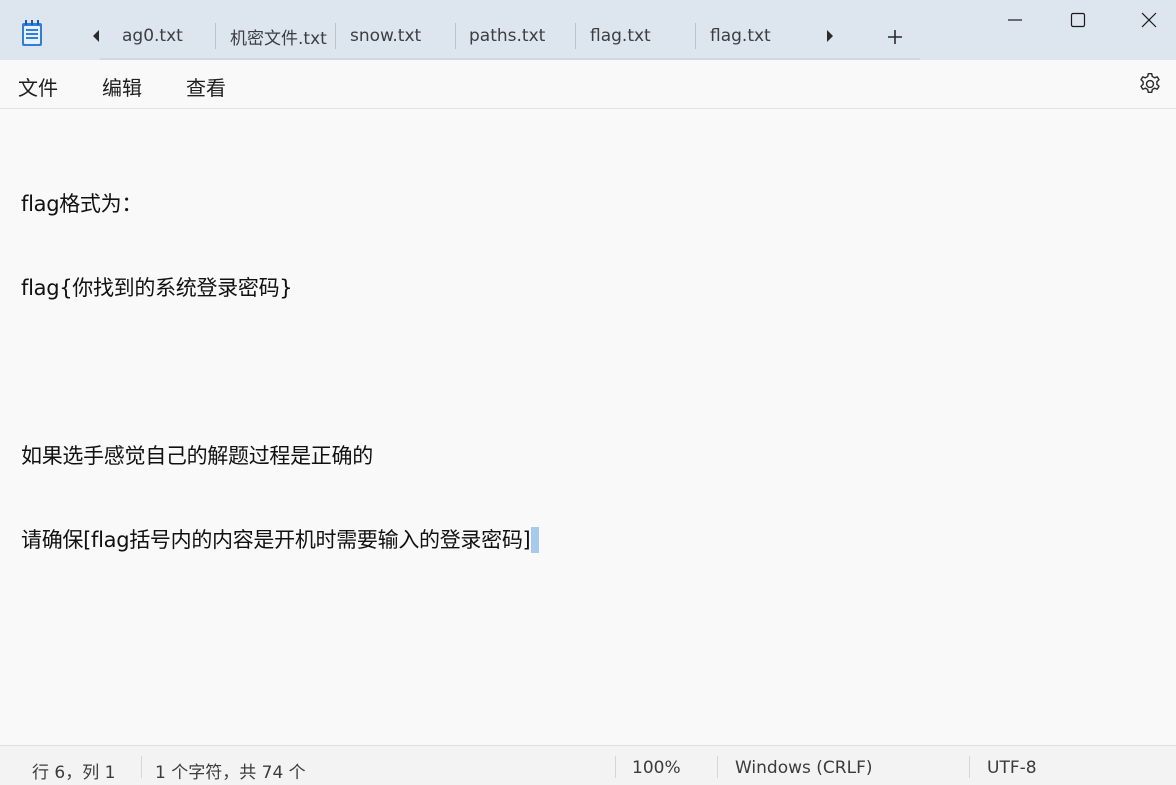 The image size is (1176, 785). What do you see at coordinates (1150, 84) in the screenshot?
I see `gear-icon` at bounding box center [1150, 84].